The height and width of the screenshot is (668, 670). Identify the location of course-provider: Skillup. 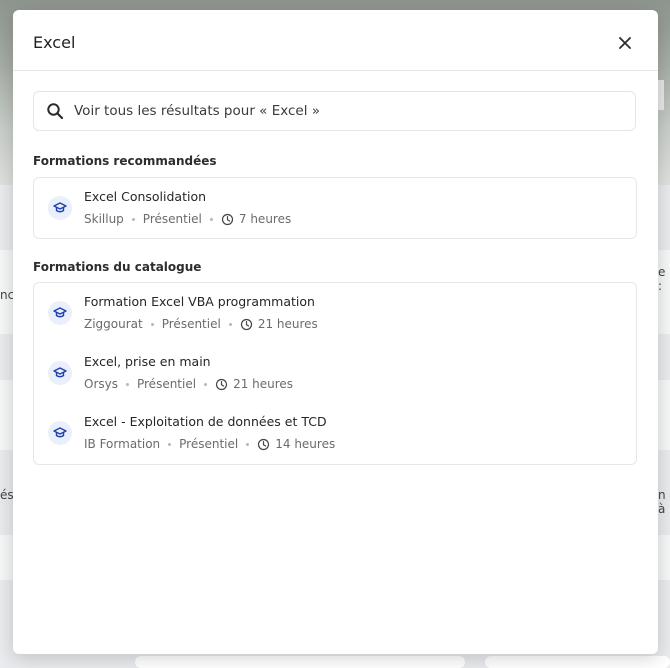
(104, 219).